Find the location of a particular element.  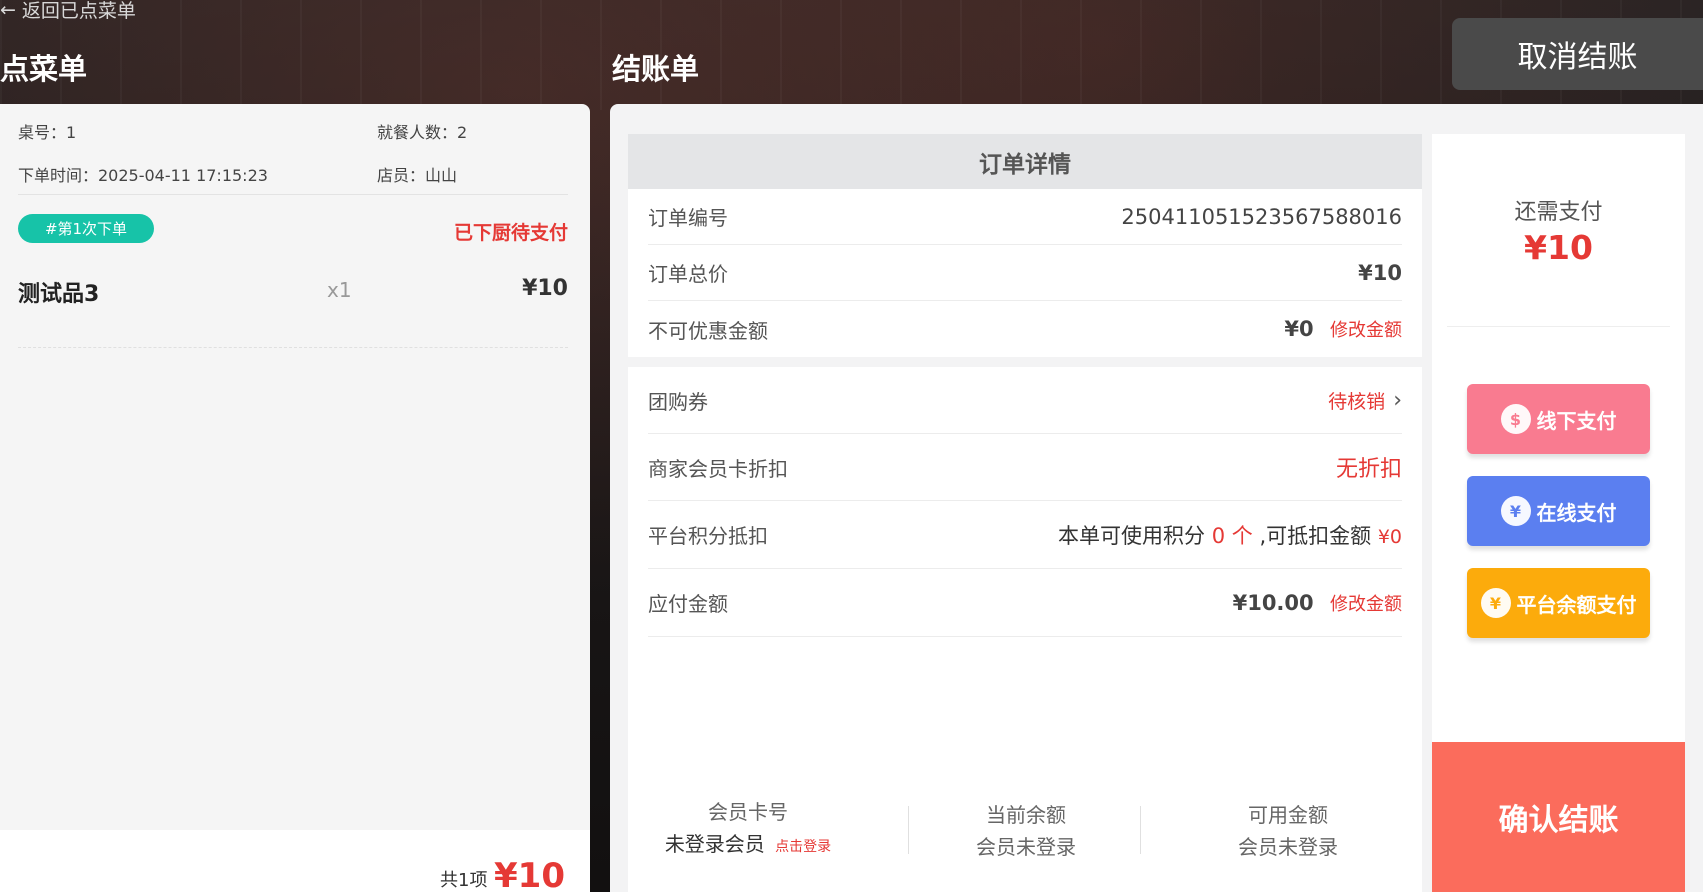

order-number-value: 250411051523567588016 is located at coordinates (1261, 216).